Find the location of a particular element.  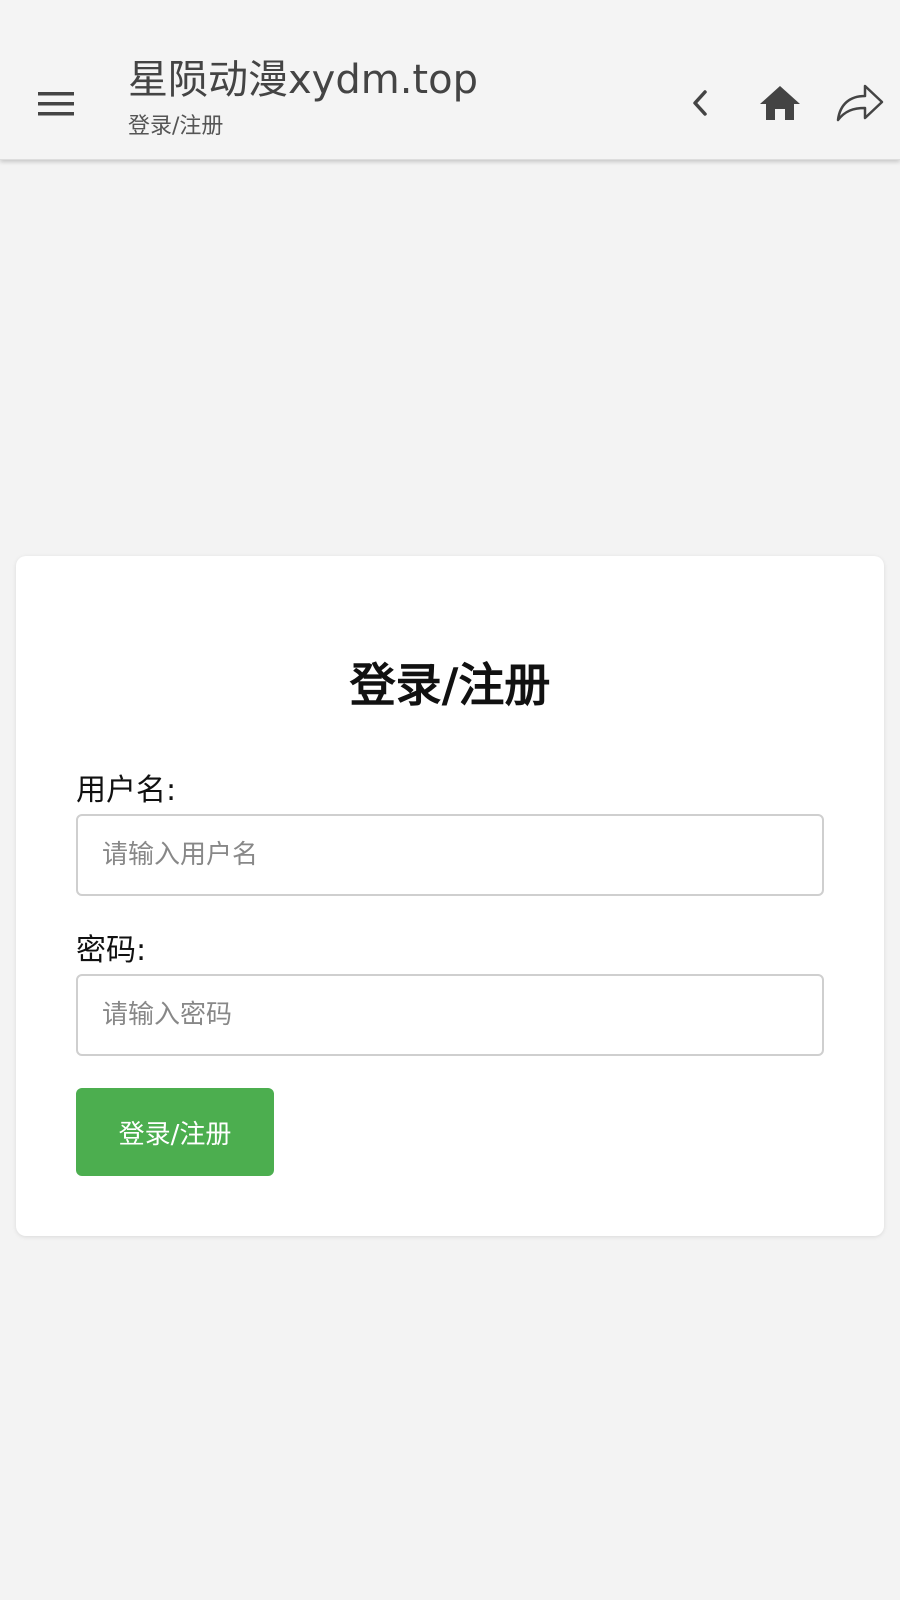

page-subtitle: 登录/注册 is located at coordinates (176, 126).